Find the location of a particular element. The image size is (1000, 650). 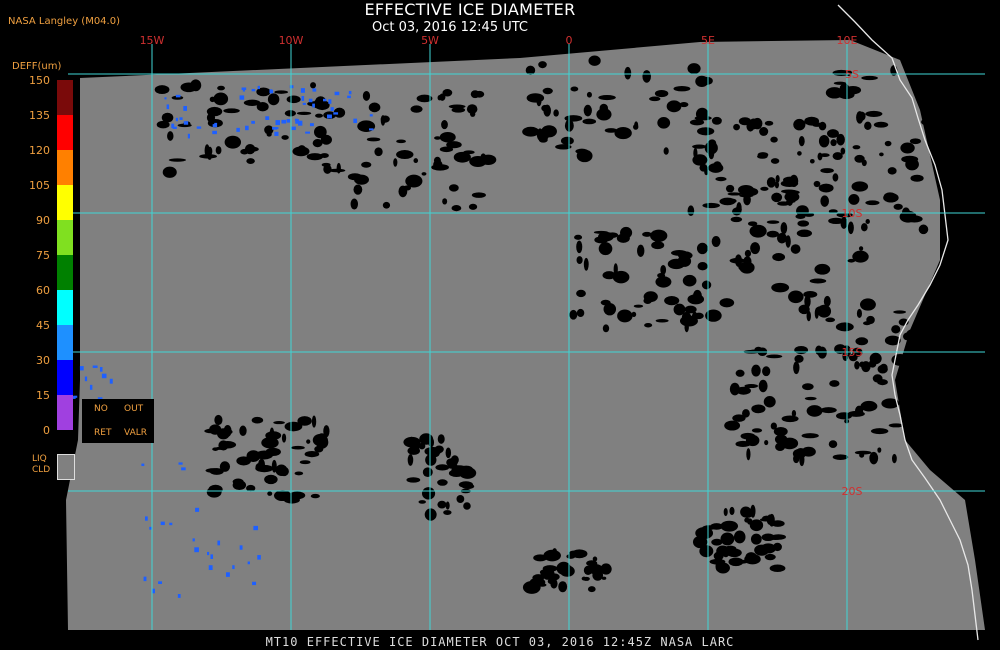

out-valr-label-1: OUT is located at coordinates (134, 409).